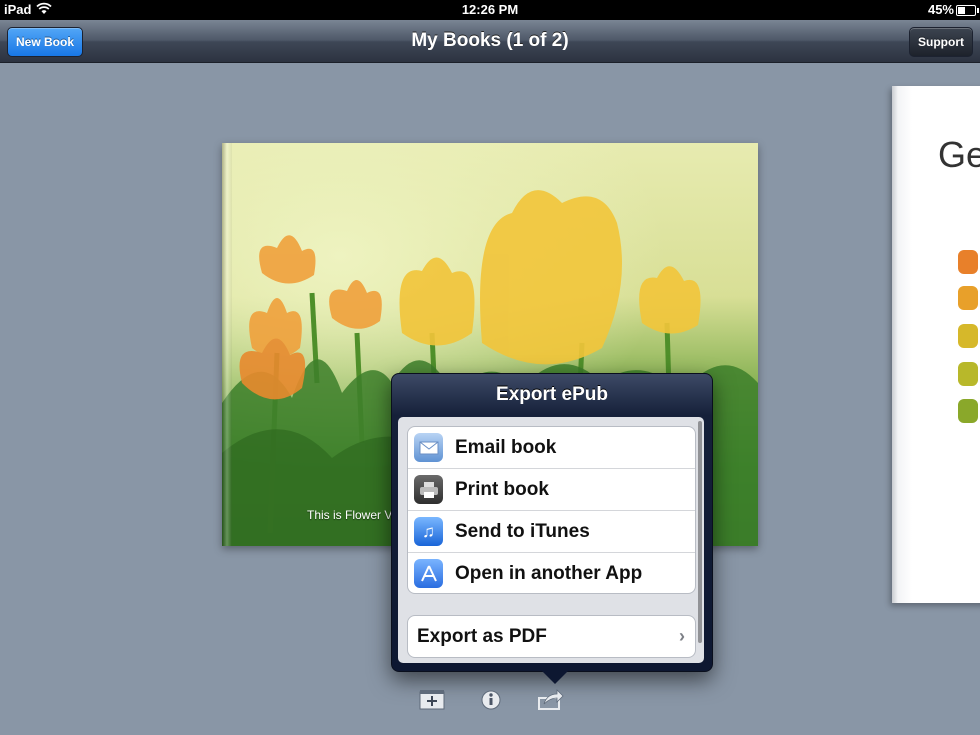  I want to click on email-book-item: Email book, so click(551, 448).